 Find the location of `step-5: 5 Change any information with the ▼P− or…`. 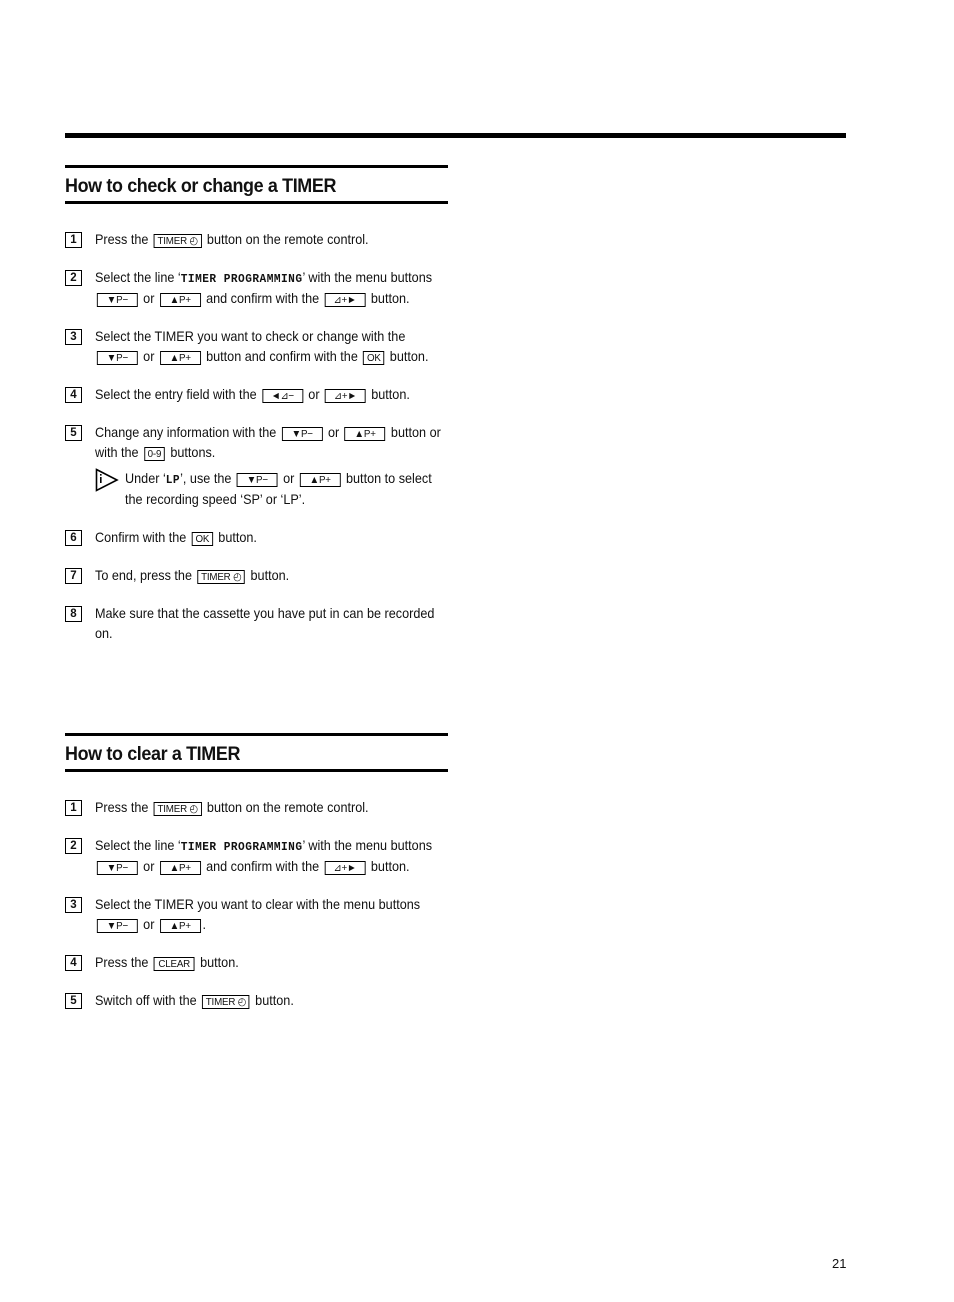

step-5: 5 Change any information with the ▼P− or… is located at coordinates (256, 466).